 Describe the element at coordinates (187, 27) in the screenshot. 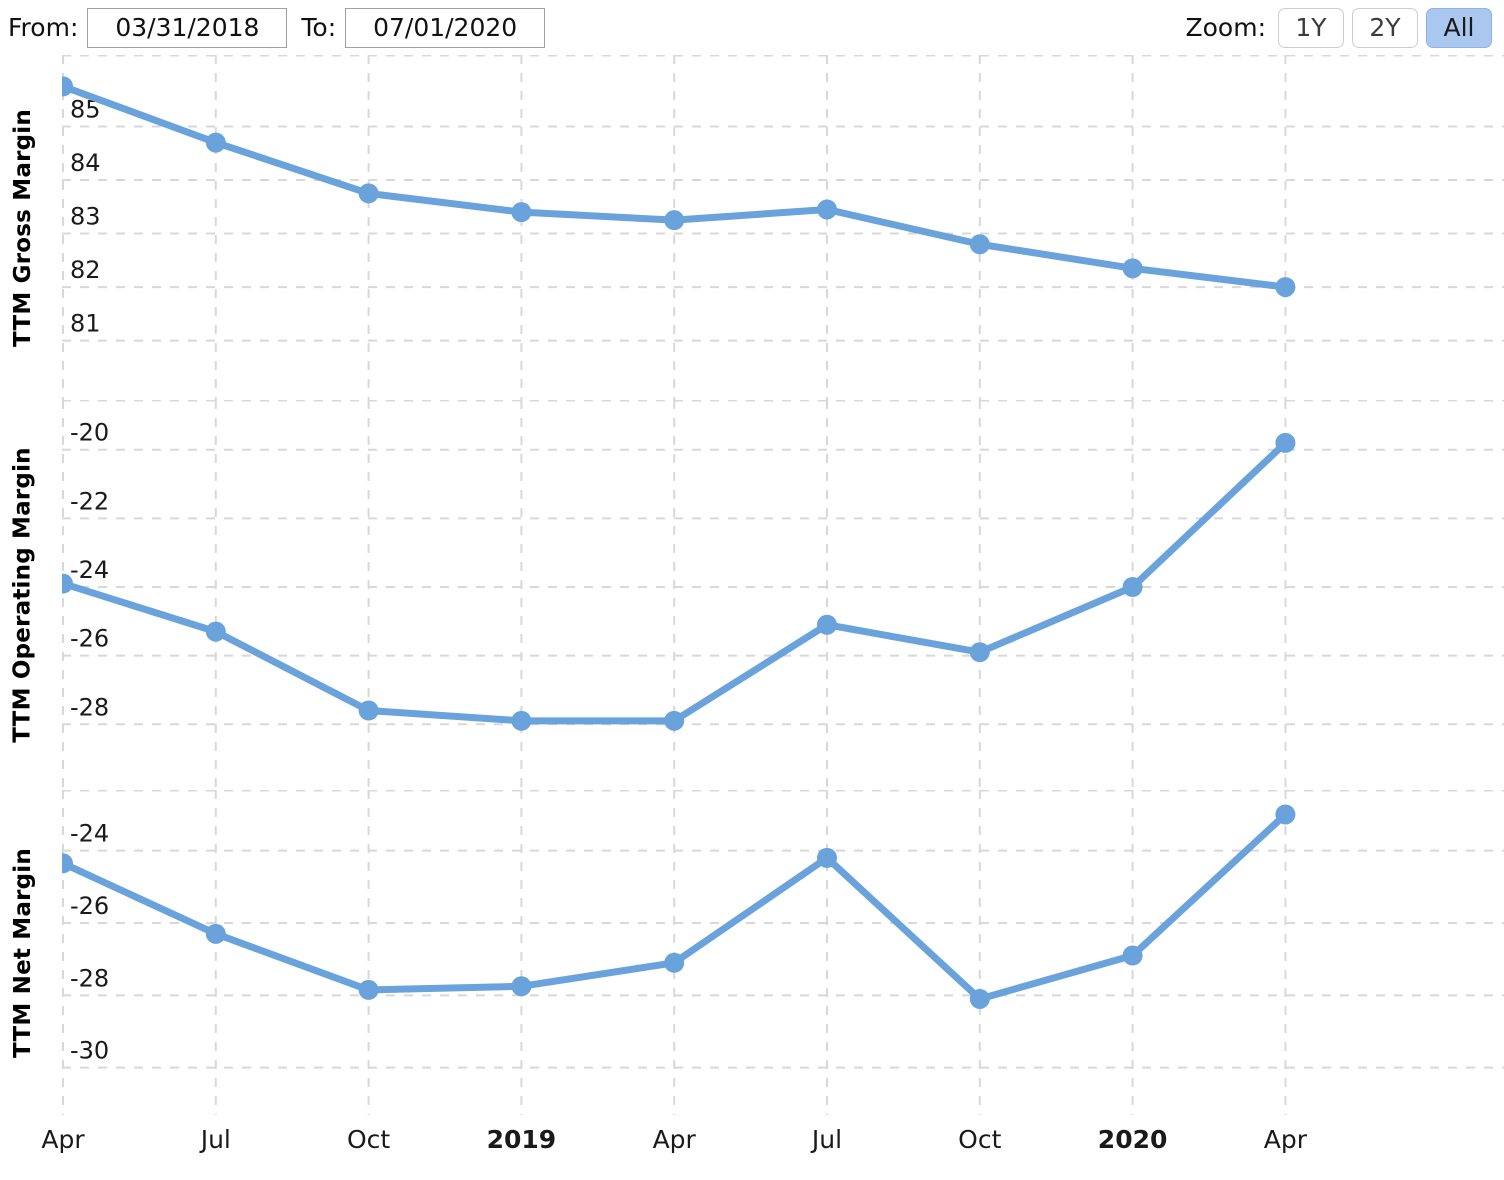

I see `from-date-input` at that location.